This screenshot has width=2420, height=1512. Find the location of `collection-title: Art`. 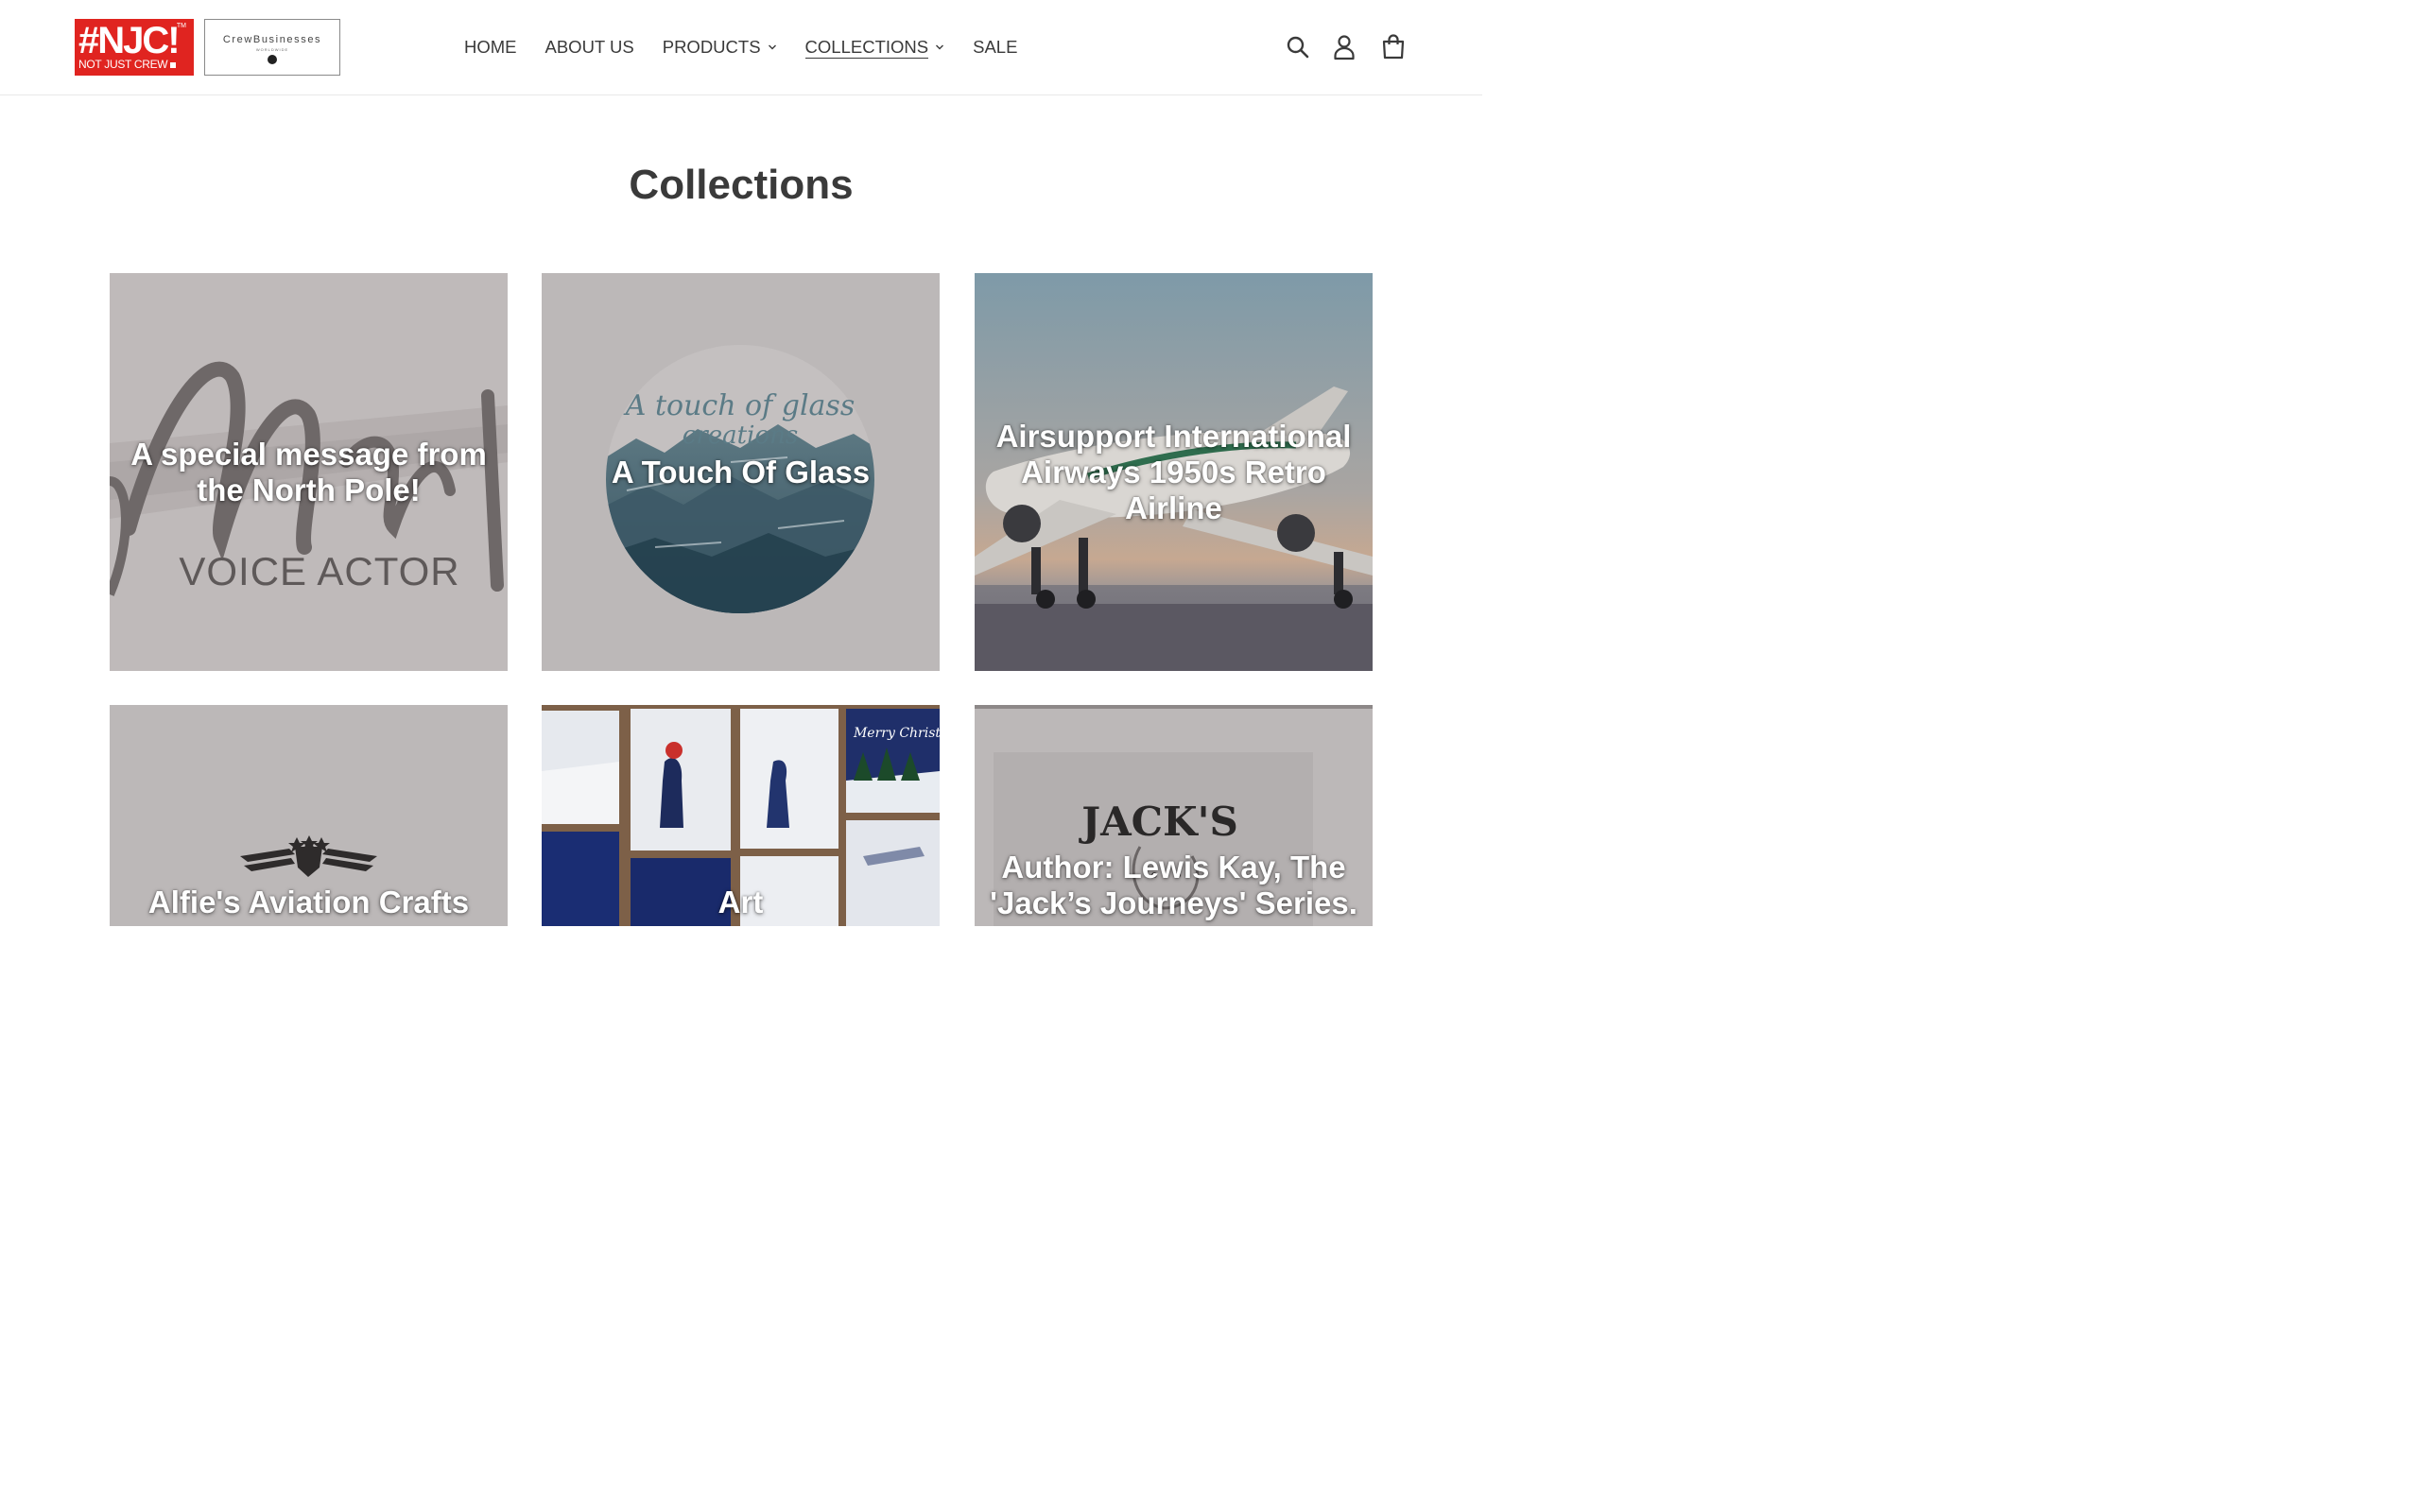

collection-title: Art is located at coordinates (740, 902).